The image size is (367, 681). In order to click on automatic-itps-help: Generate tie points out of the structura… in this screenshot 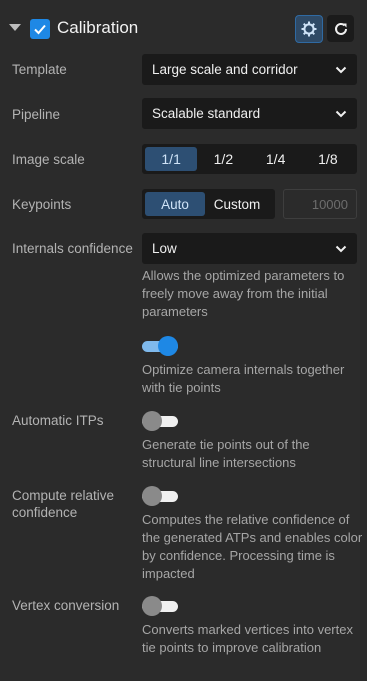, I will do `click(226, 453)`.